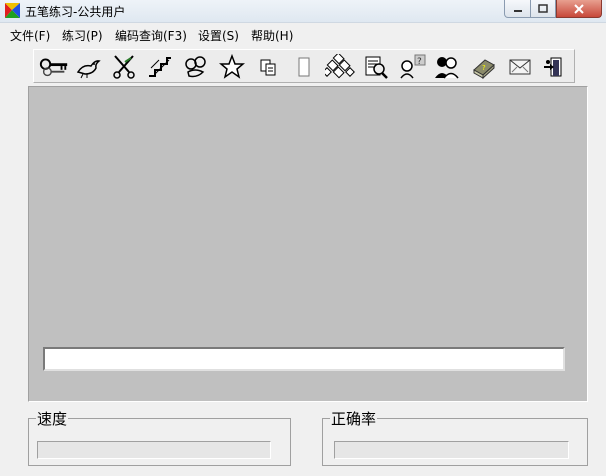 This screenshot has width=606, height=476. I want to click on blank-icon, so click(304, 67).